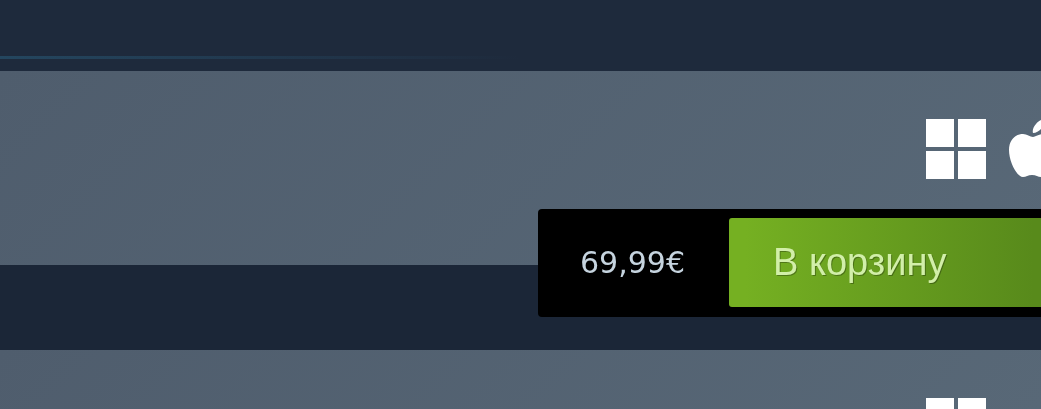 This screenshot has height=409, width=1041. I want to click on add-to-cart-button: В корзину, so click(885, 262).